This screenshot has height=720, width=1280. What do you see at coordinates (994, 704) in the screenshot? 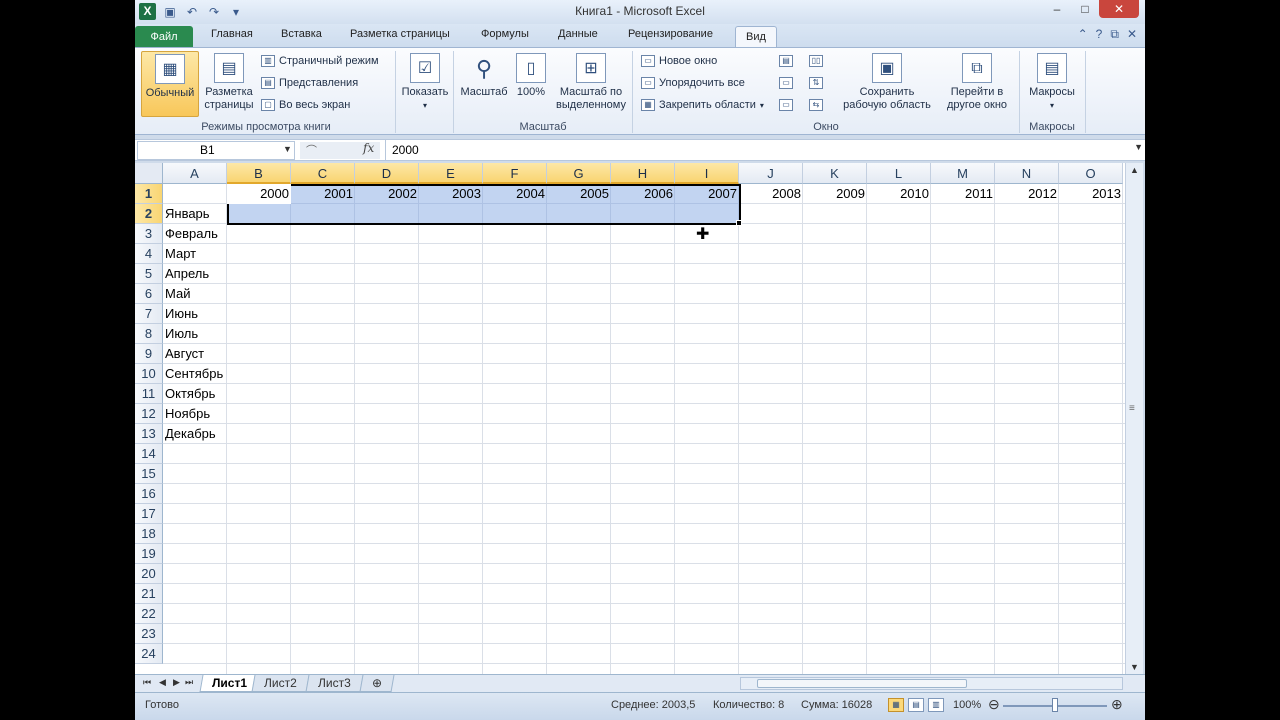
I see `zoom-out-icon: ⊖` at bounding box center [994, 704].